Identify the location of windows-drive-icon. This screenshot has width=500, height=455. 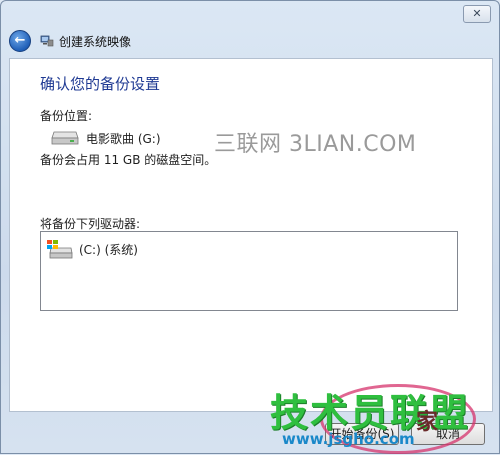
(60, 249).